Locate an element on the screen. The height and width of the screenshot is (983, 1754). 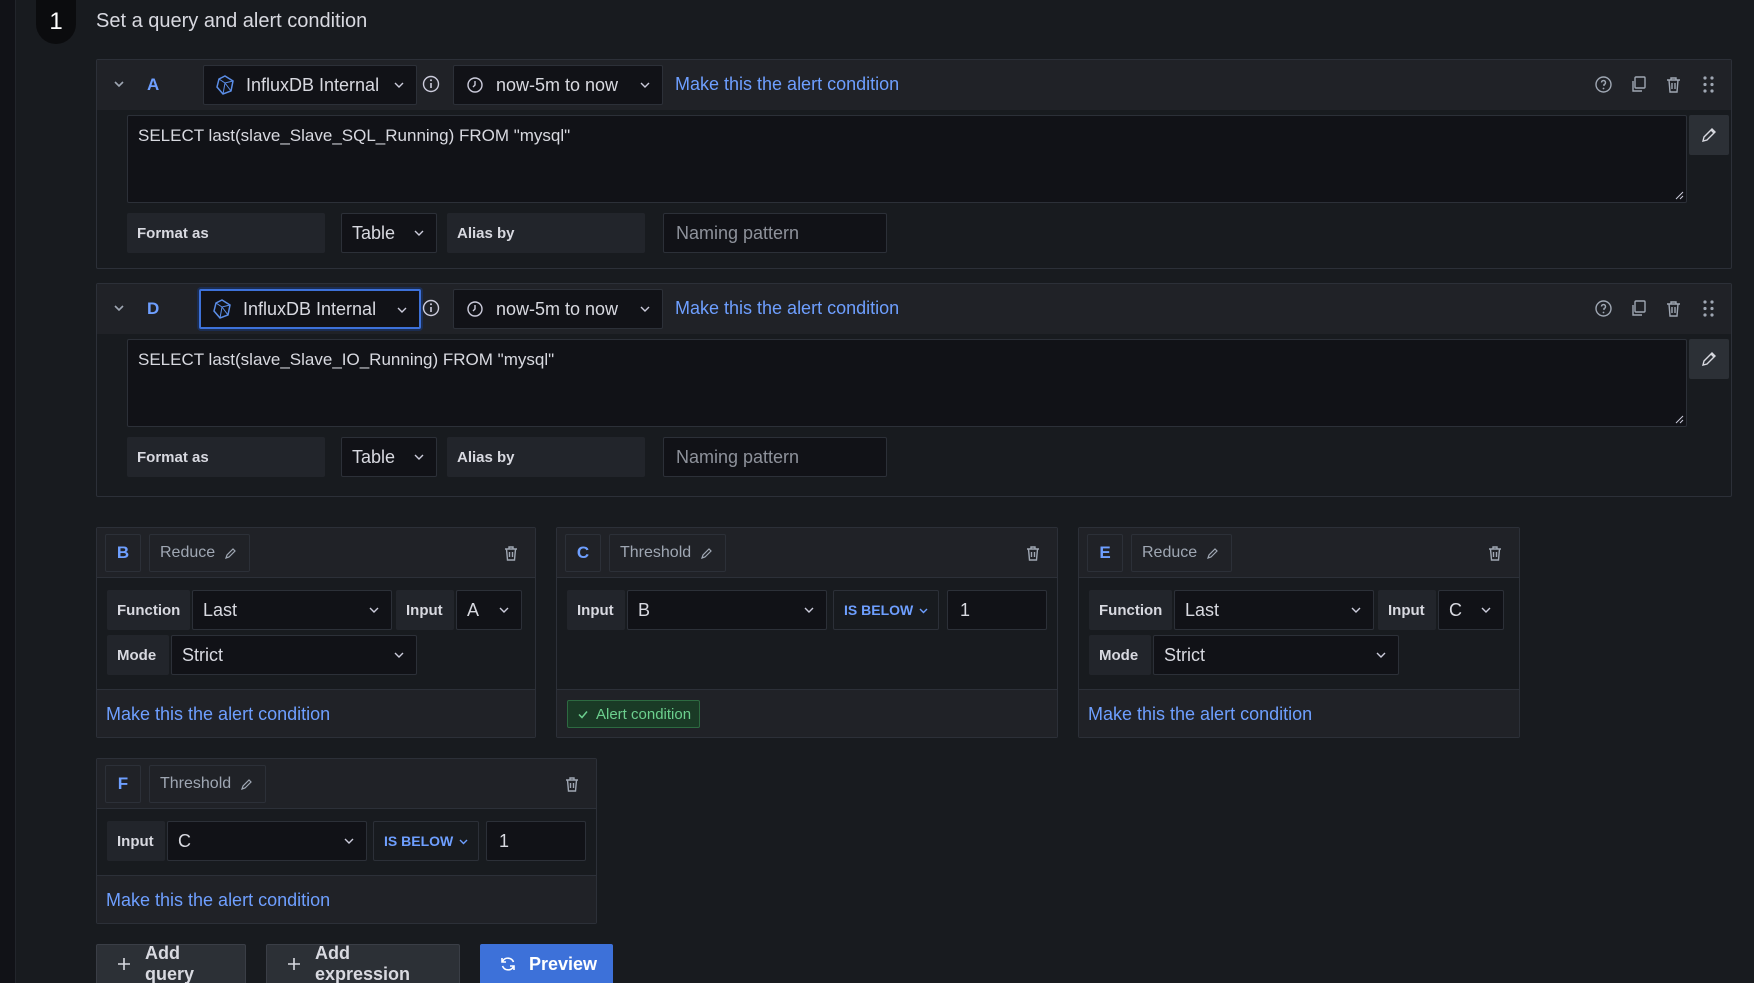
left-rail is located at coordinates (8, 491).